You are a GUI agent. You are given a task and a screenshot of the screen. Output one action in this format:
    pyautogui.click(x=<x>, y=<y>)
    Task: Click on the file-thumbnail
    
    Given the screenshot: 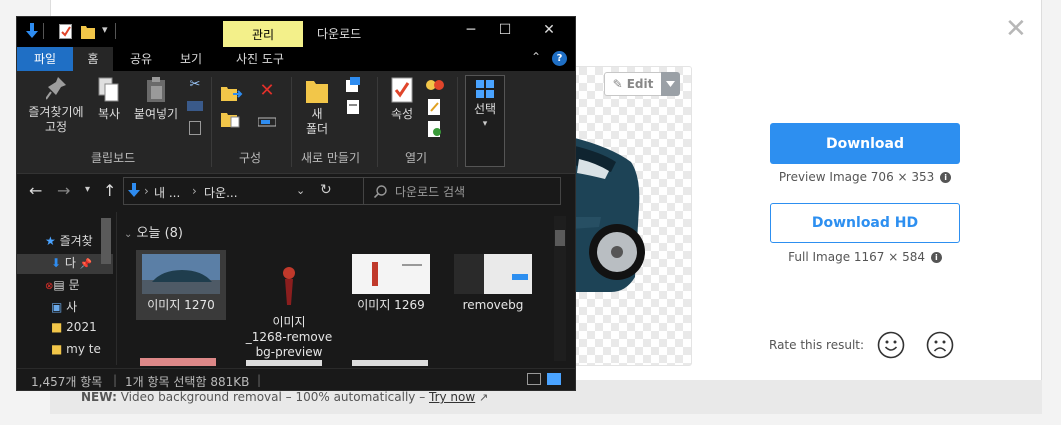 What is the action you would take?
    pyautogui.click(x=181, y=274)
    